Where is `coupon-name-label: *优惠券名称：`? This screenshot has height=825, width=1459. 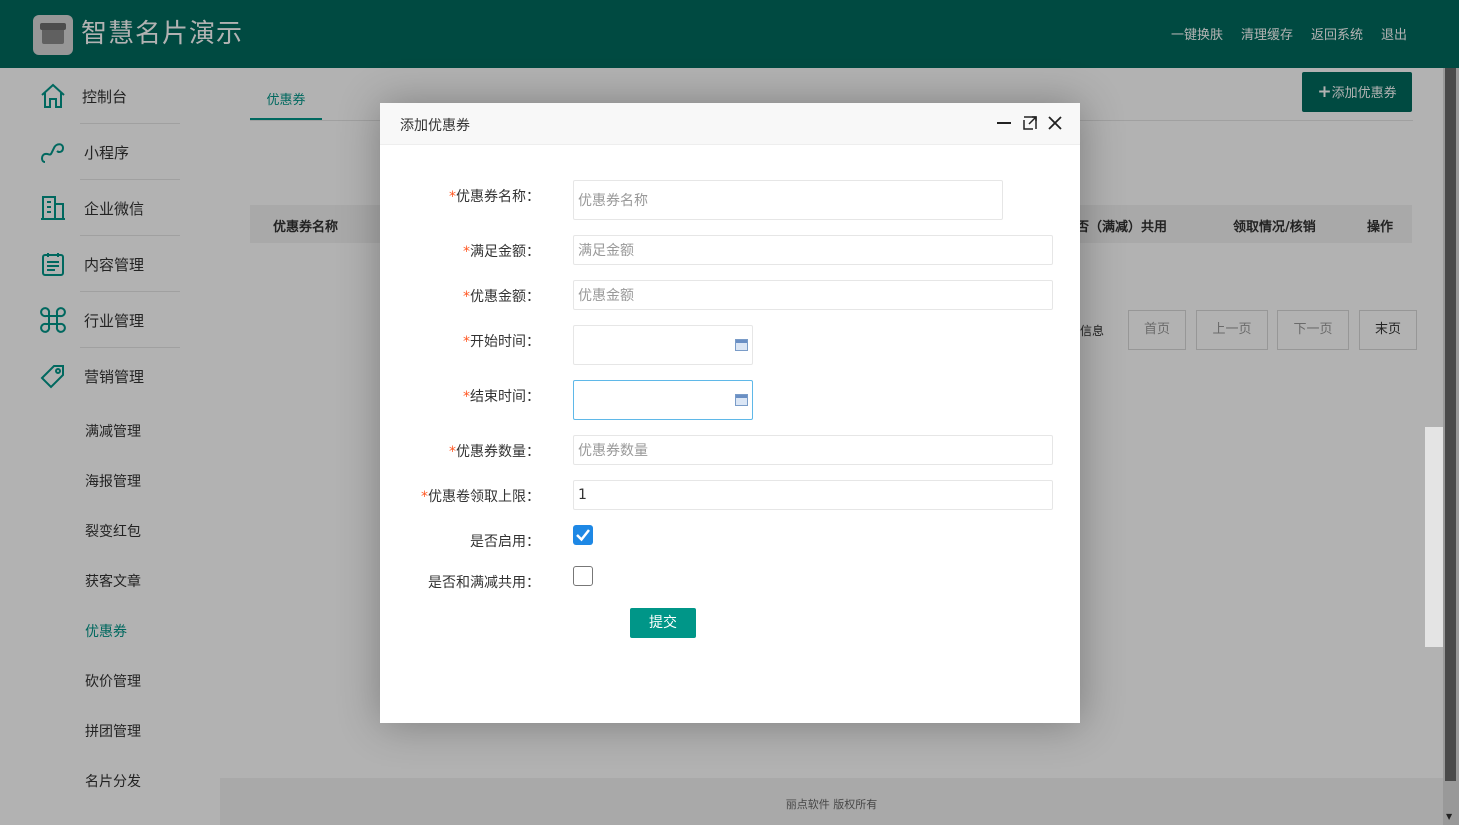 coupon-name-label: *优惠券名称： is located at coordinates (494, 197).